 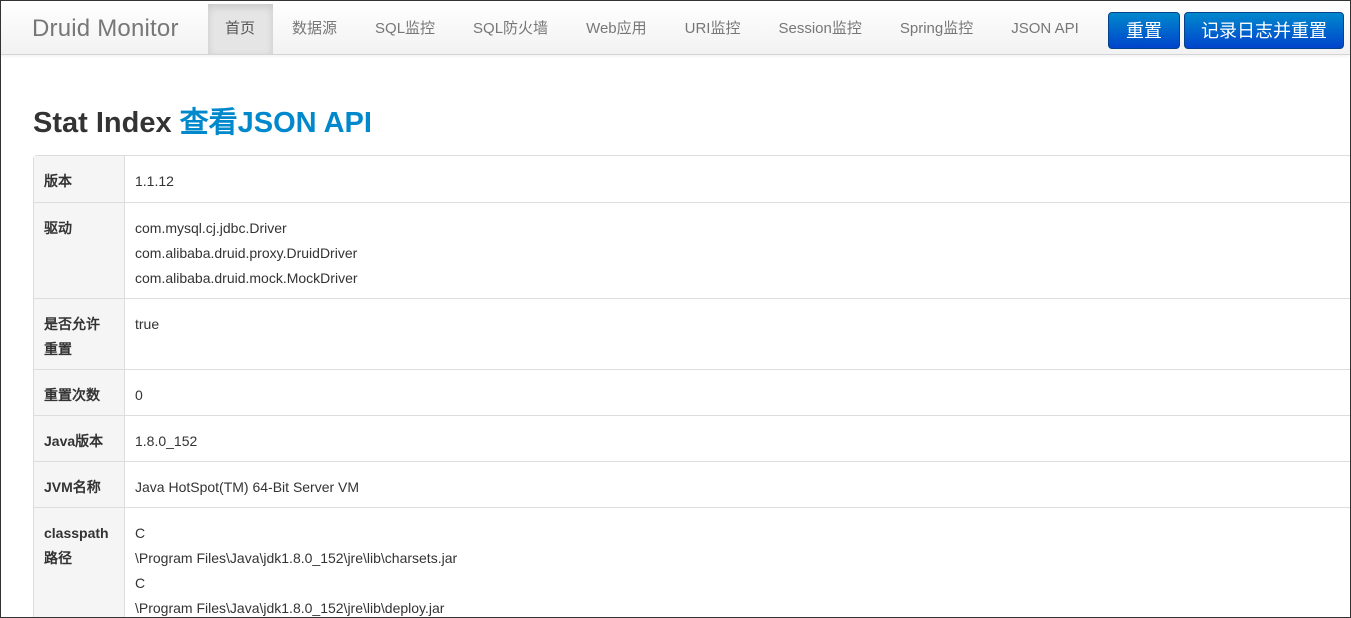 I want to click on row-label-line: 是否允许, so click(x=72, y=324).